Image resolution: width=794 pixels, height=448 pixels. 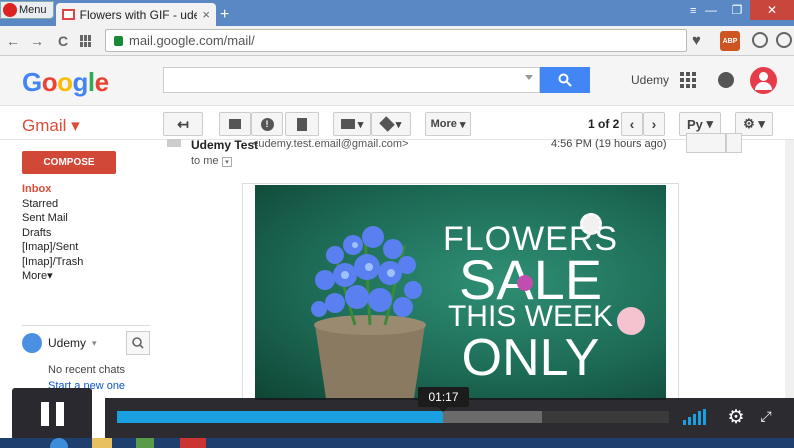 I want to click on reload-icon: C, so click(x=63, y=41).